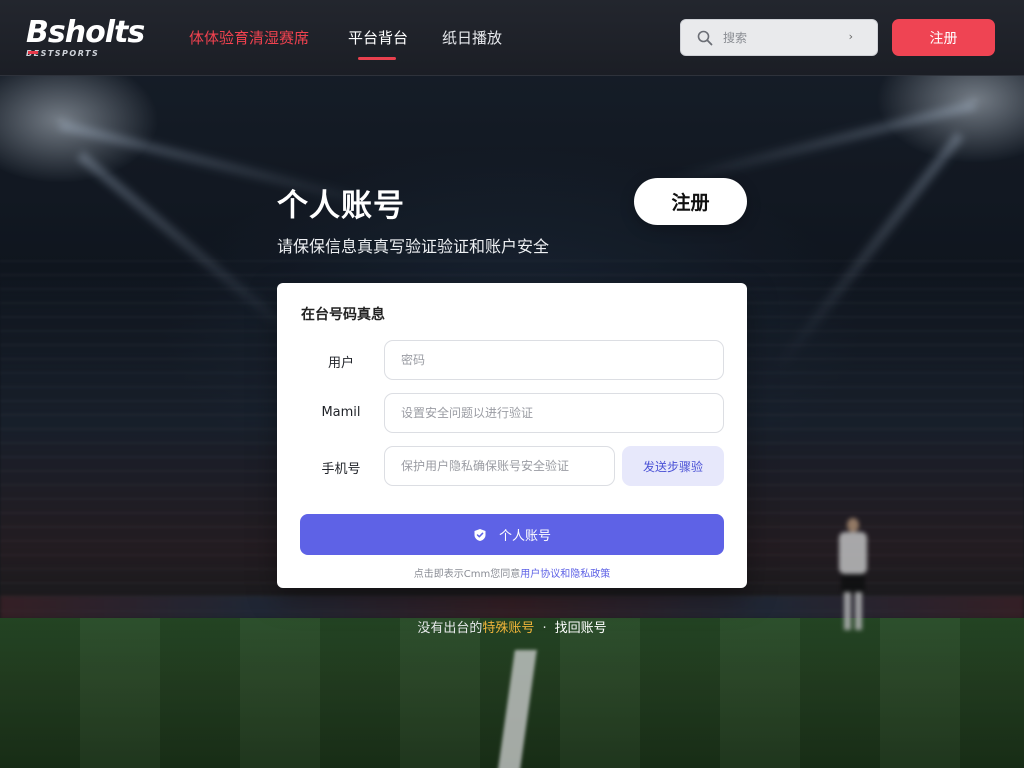  I want to click on account-recovery-line: 没有出台的特殊账号 · 找回账号, so click(512, 626).